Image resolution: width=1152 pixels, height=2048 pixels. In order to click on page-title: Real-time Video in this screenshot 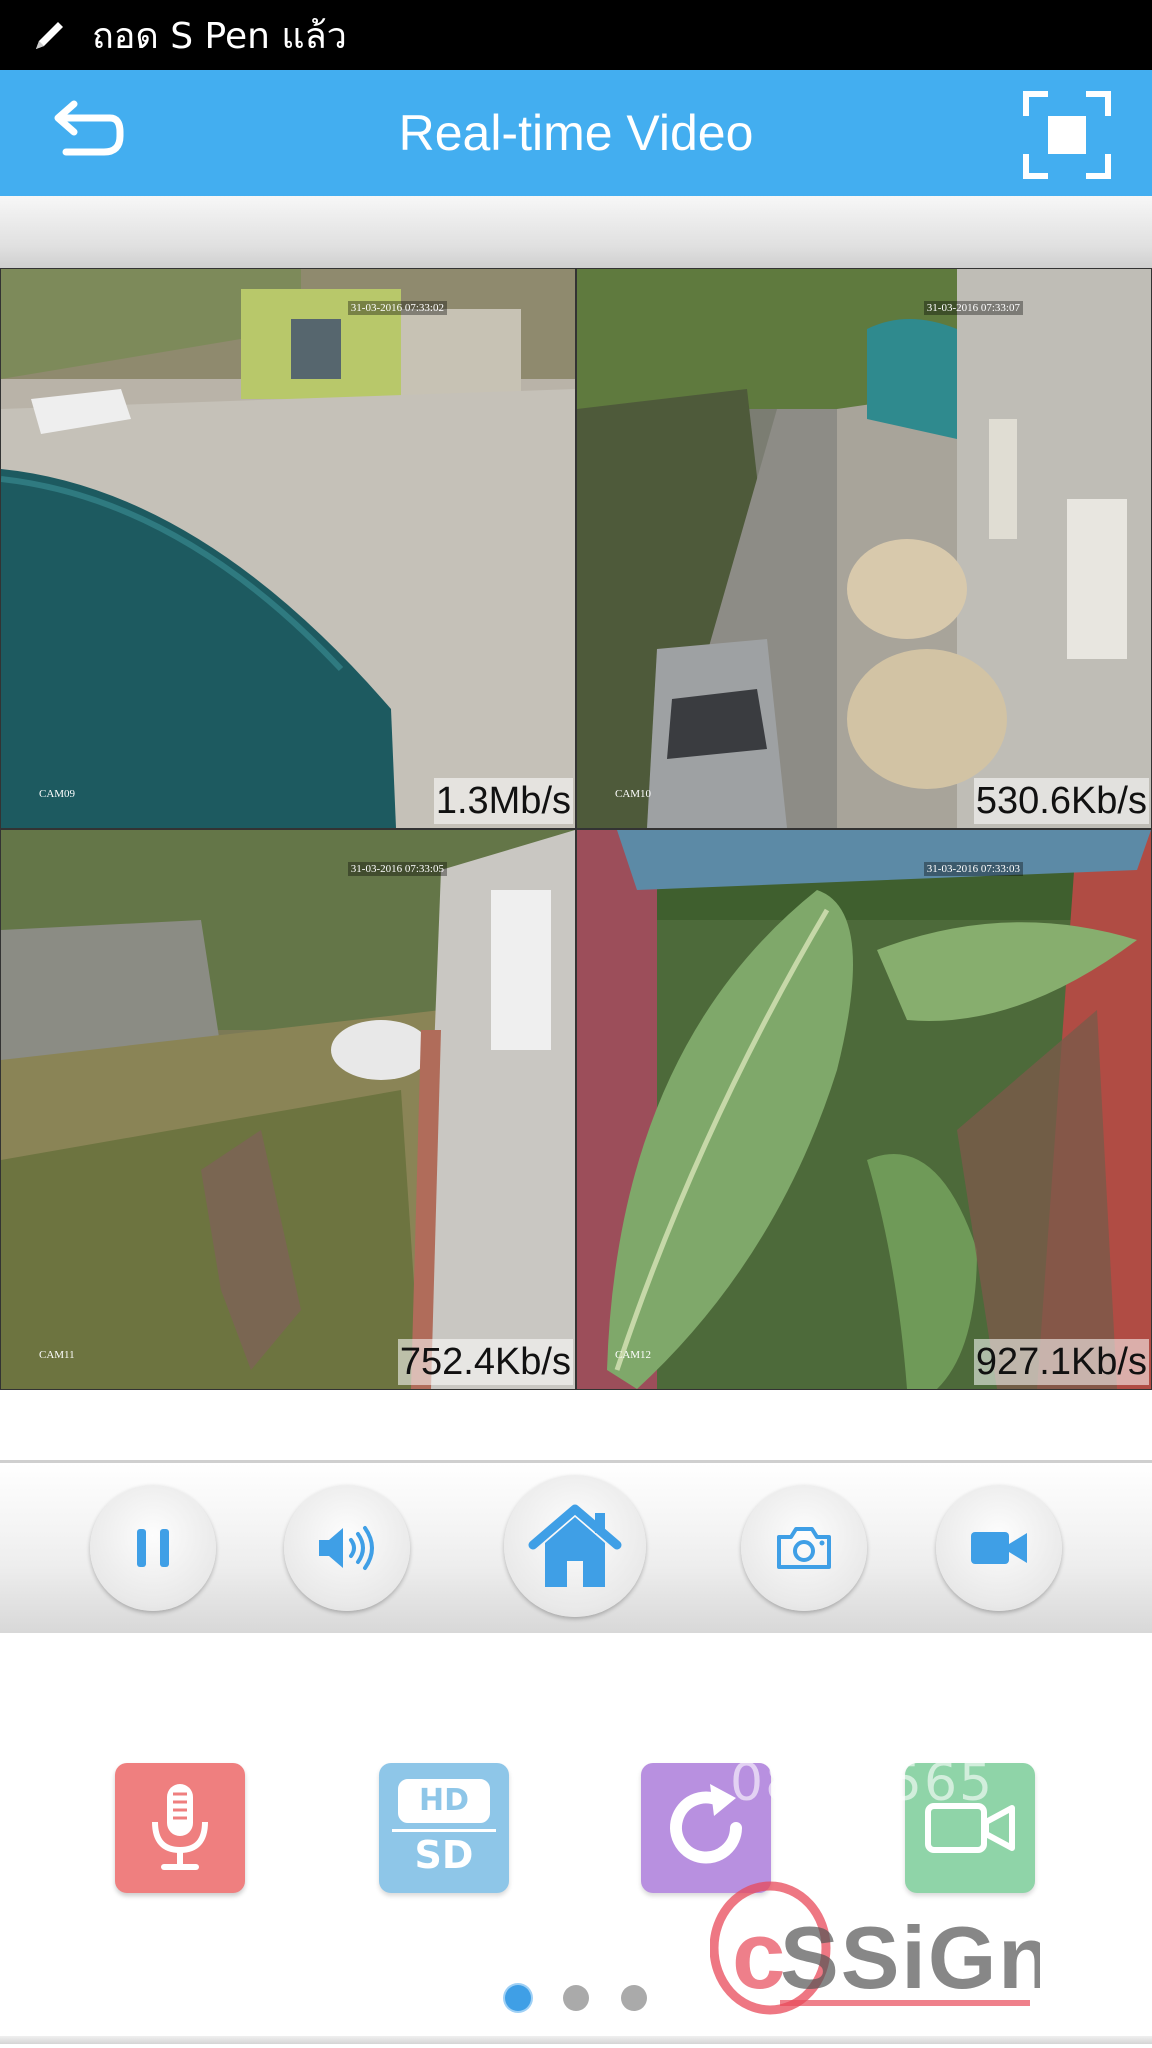, I will do `click(576, 133)`.